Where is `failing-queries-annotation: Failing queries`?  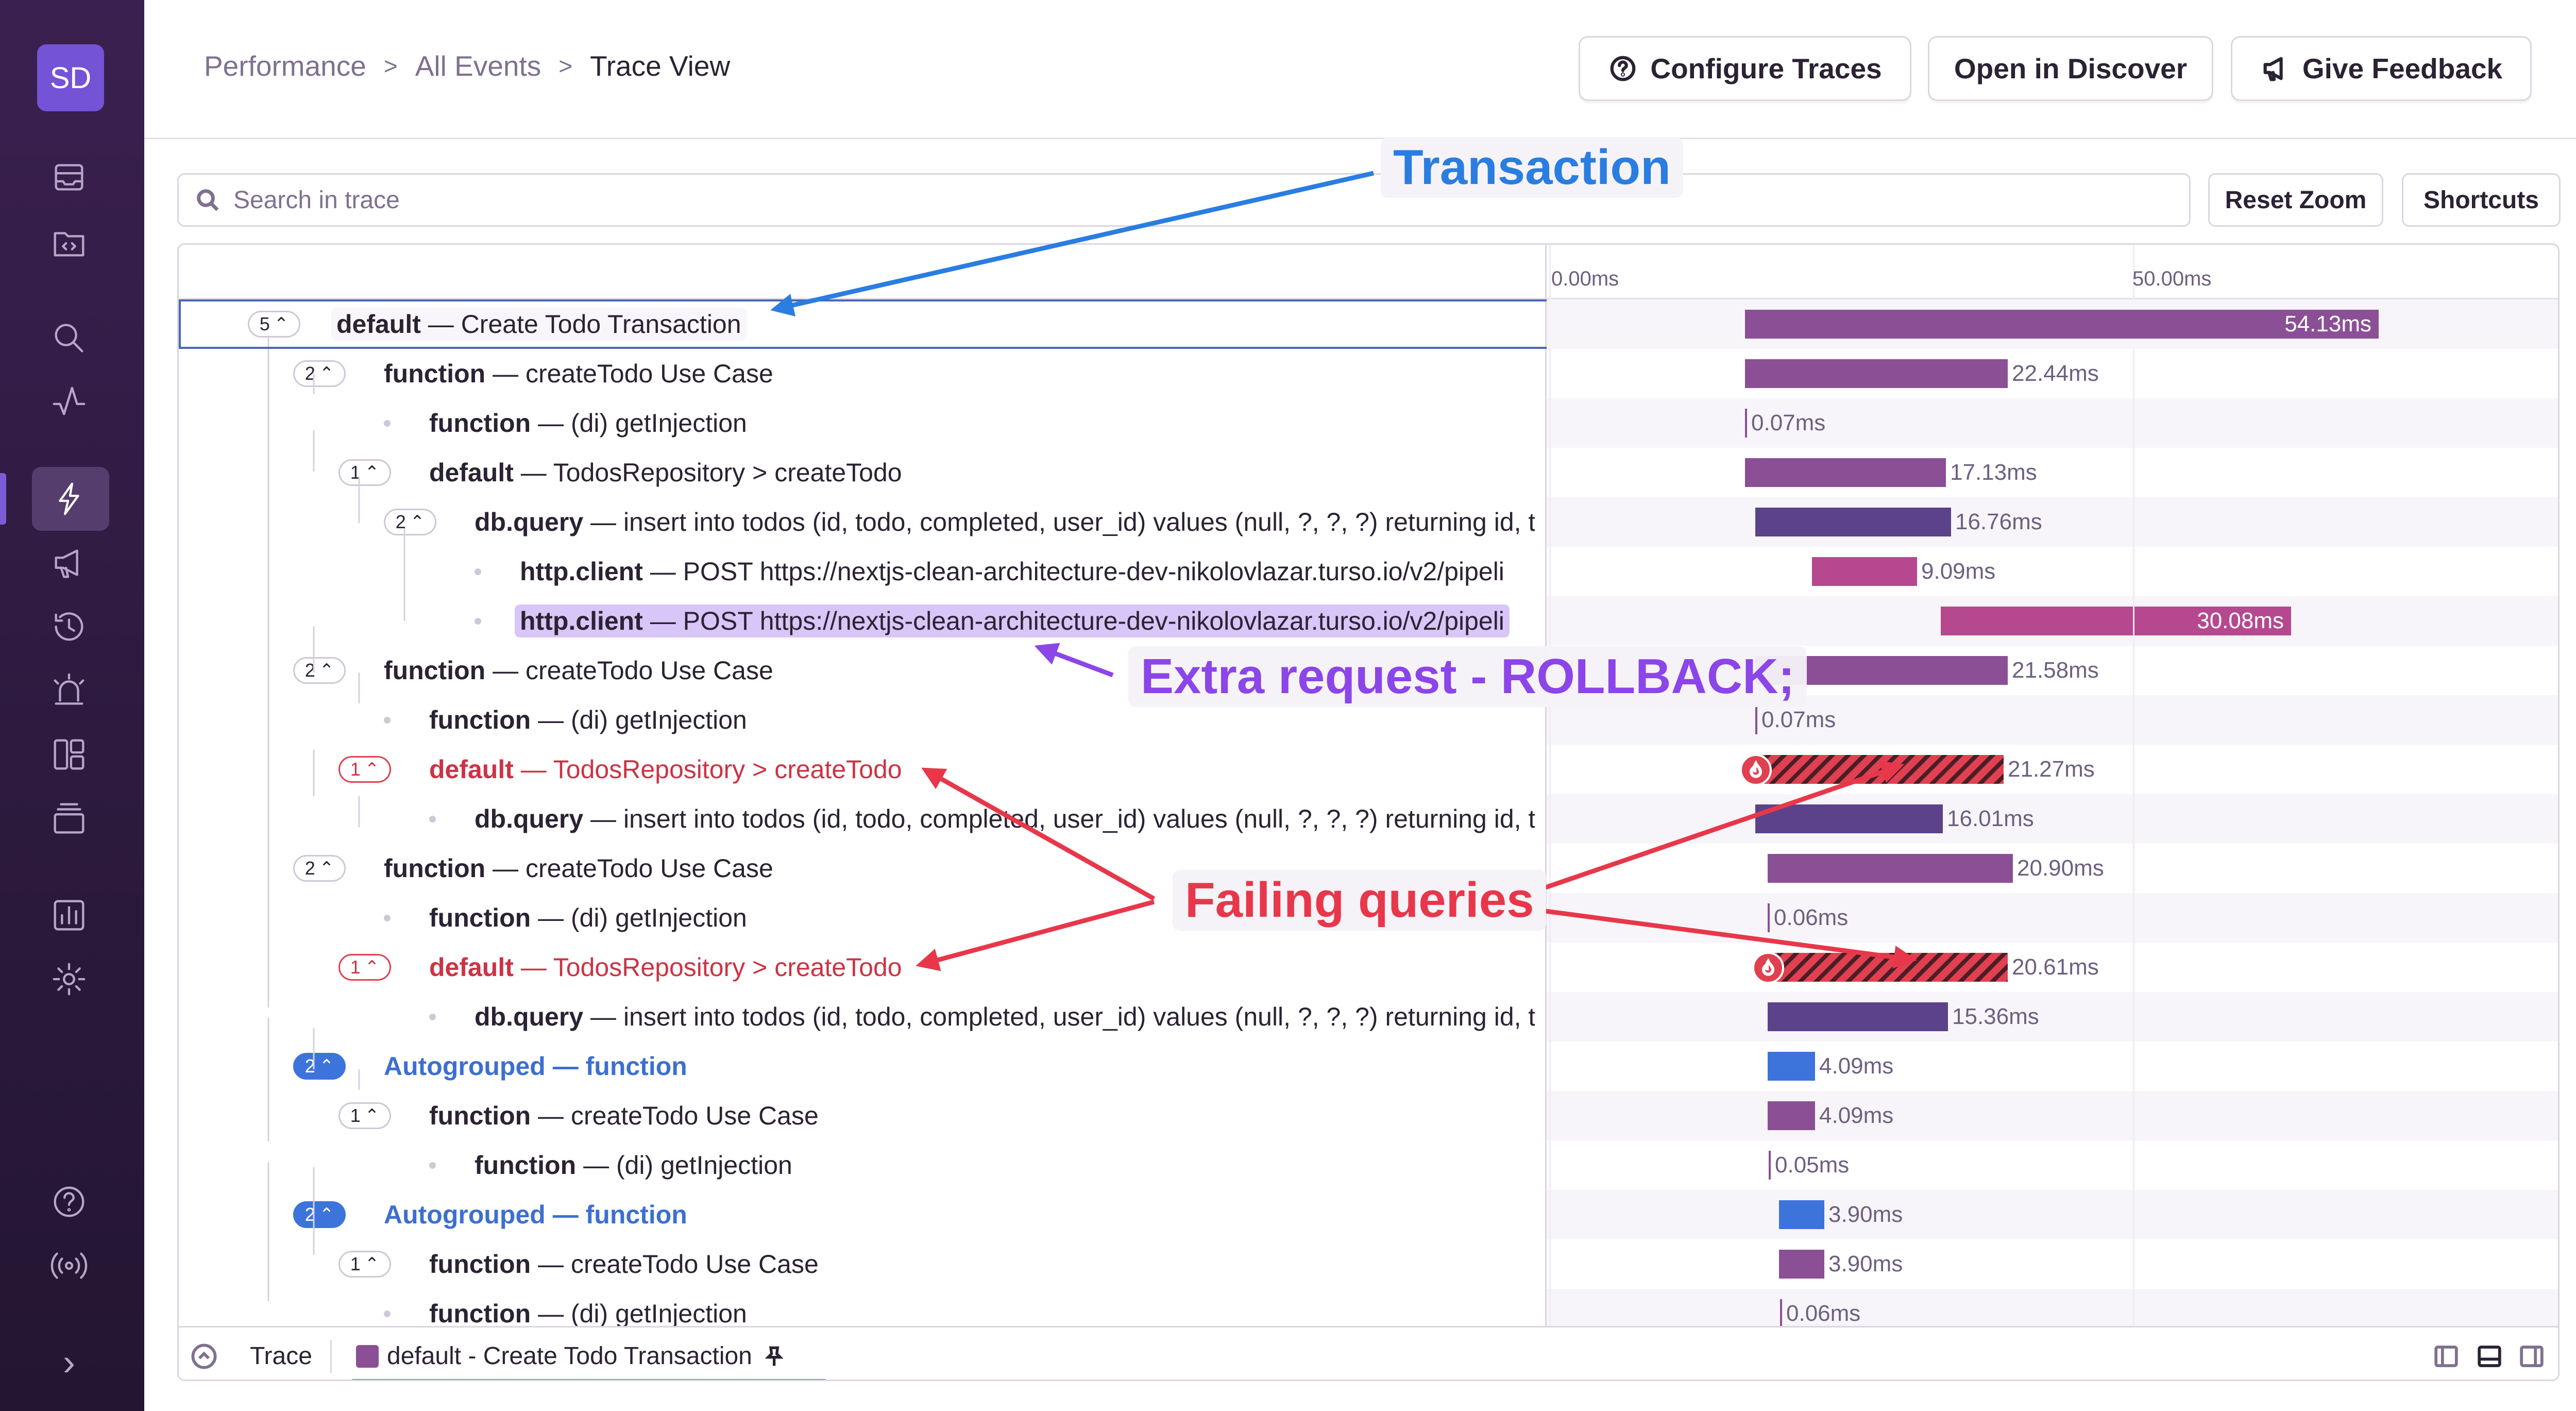 failing-queries-annotation: Failing queries is located at coordinates (1360, 901).